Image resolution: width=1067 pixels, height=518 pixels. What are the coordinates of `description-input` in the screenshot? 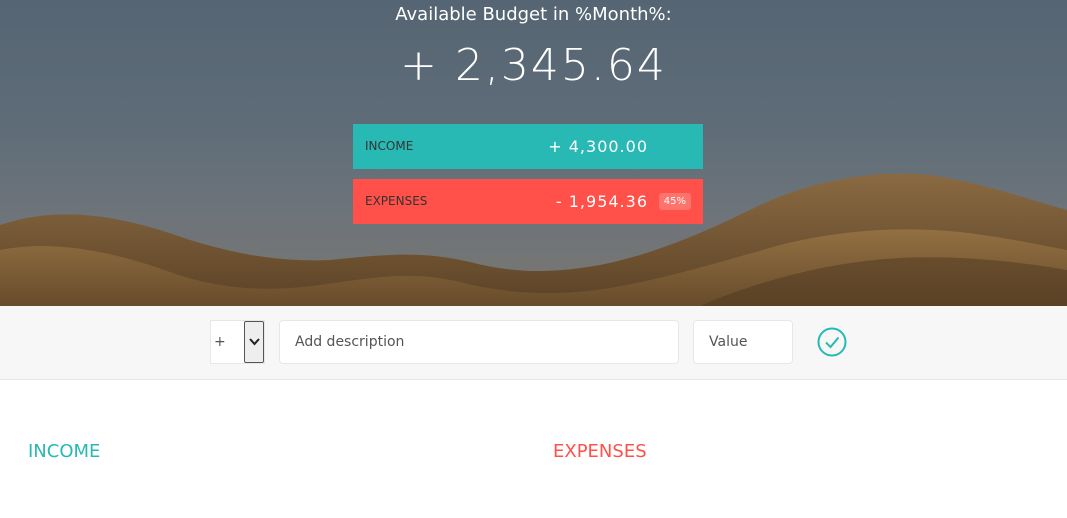 It's located at (479, 342).